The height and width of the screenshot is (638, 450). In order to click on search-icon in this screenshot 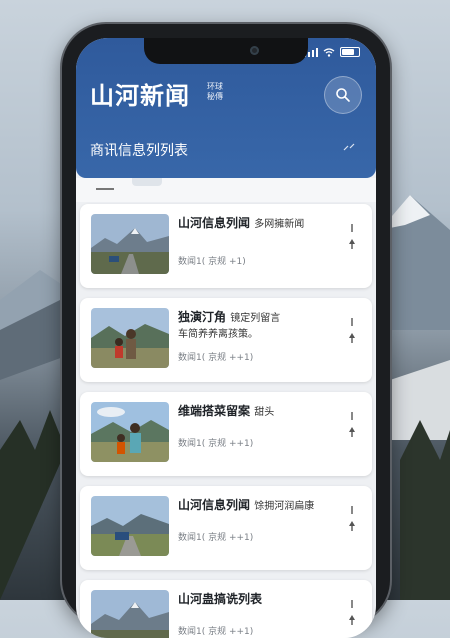, I will do `click(343, 95)`.